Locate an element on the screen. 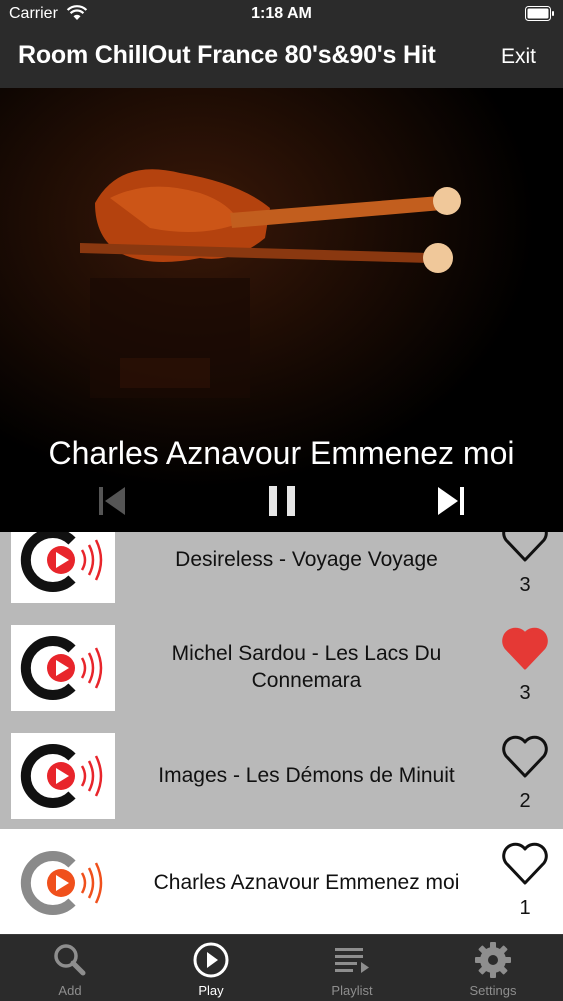  clock: 1:18 AM is located at coordinates (281, 13).